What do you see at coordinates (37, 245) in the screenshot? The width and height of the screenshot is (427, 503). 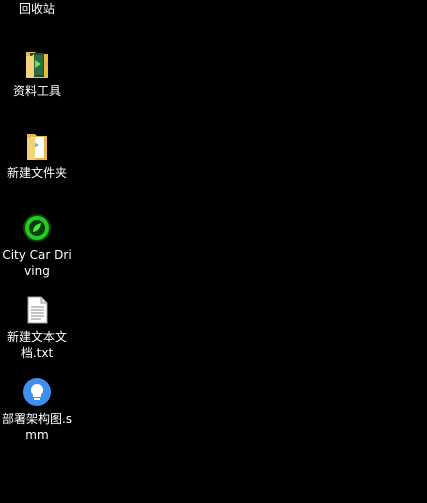 I see `desktop-icon-city-car-driving: City Car Driving` at bounding box center [37, 245].